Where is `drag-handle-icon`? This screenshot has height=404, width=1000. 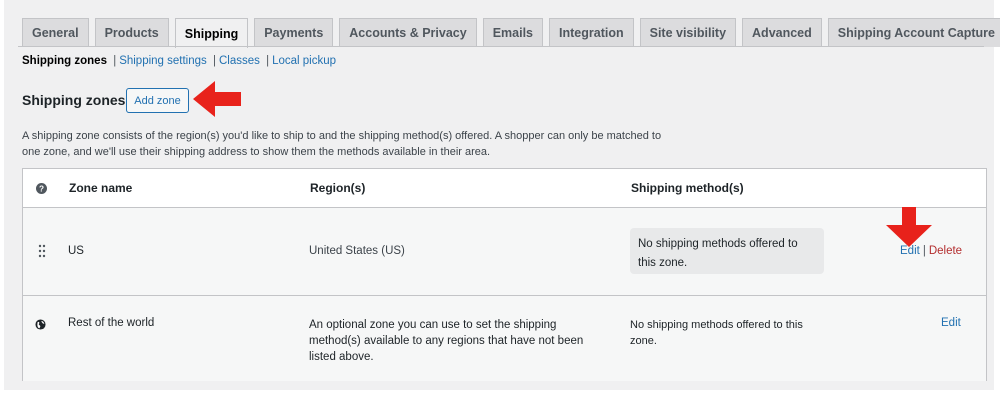 drag-handle-icon is located at coordinates (42, 251).